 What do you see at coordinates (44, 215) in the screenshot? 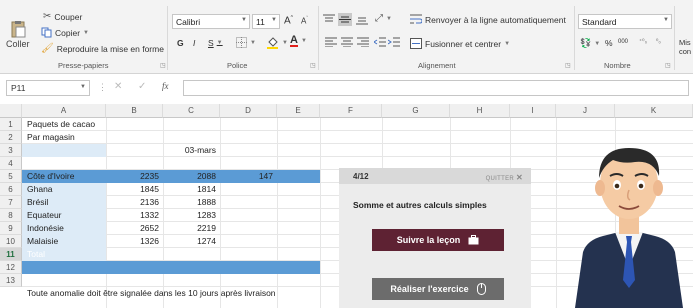
I see `origin-cell: Equateur` at bounding box center [44, 215].